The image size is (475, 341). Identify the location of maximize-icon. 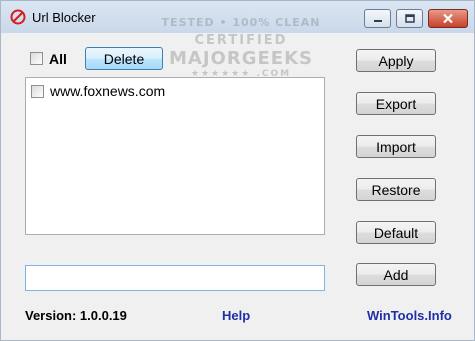
(409, 18).